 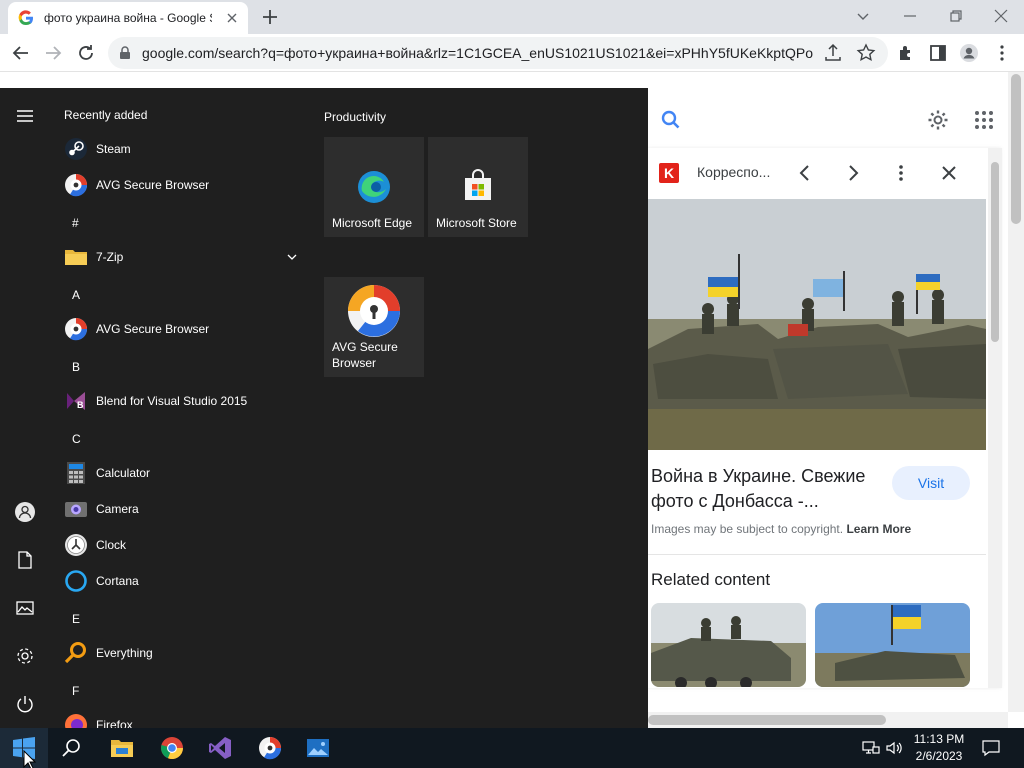 What do you see at coordinates (938, 53) in the screenshot?
I see `side-panel-icon` at bounding box center [938, 53].